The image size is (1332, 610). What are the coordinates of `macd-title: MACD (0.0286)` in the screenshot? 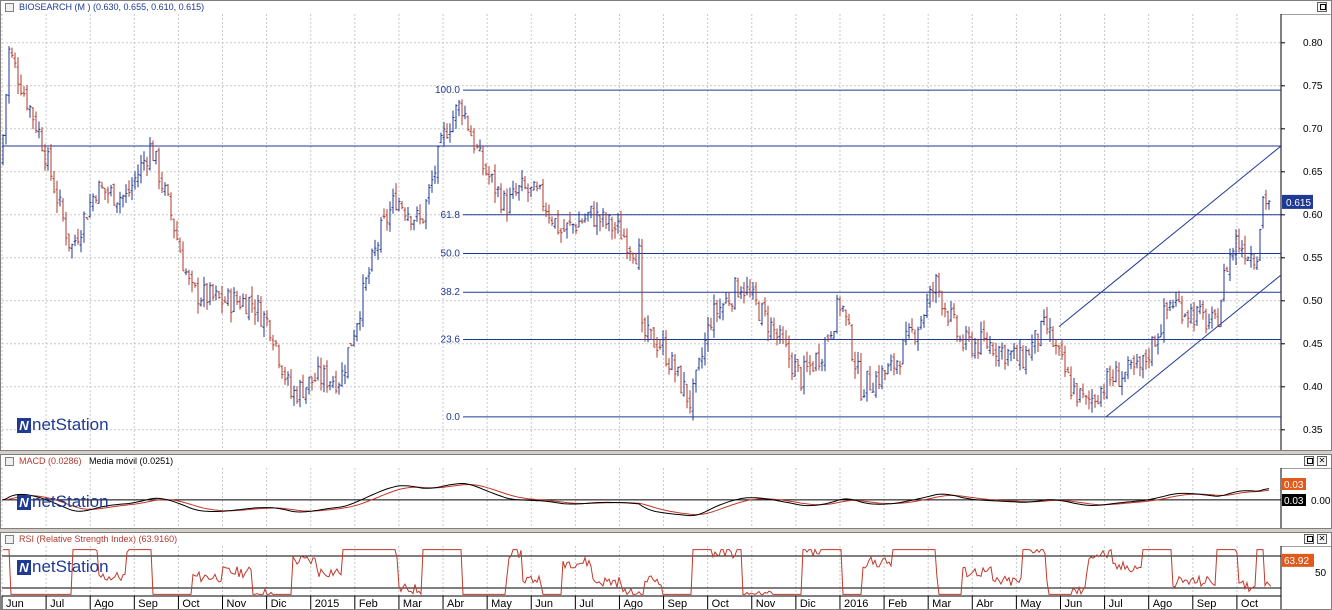 It's located at (50, 461).